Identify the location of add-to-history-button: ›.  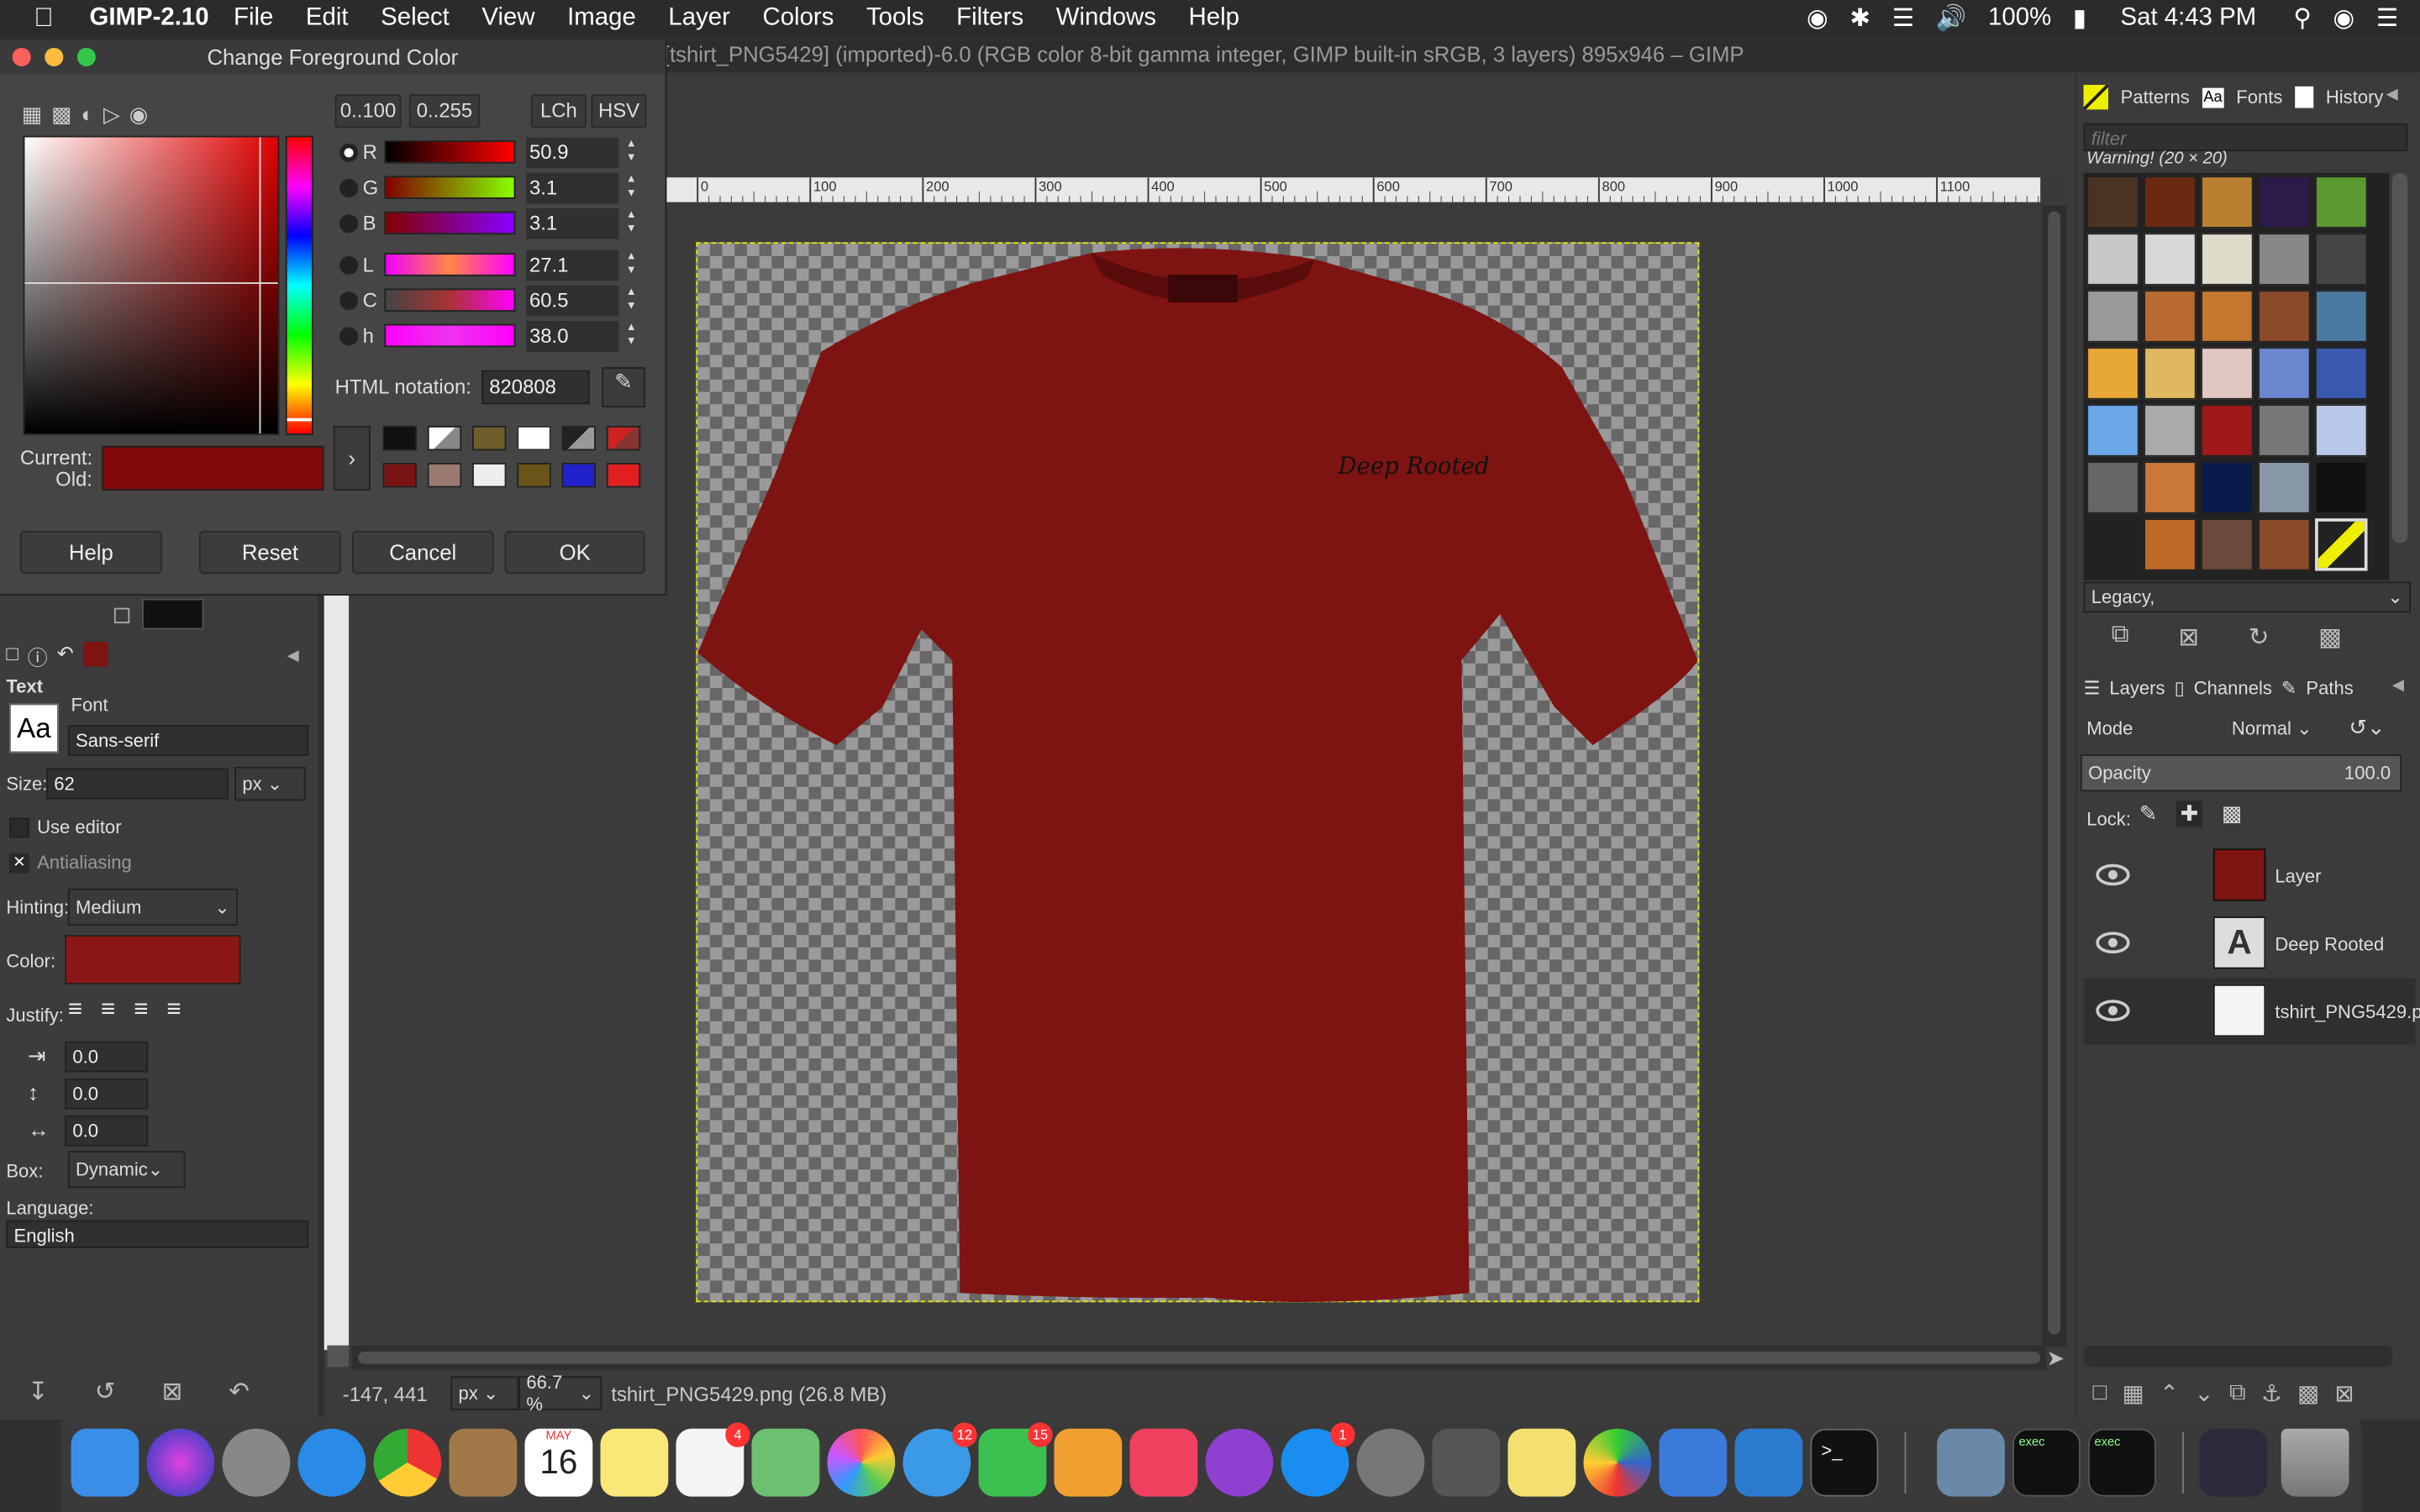
(352, 458).